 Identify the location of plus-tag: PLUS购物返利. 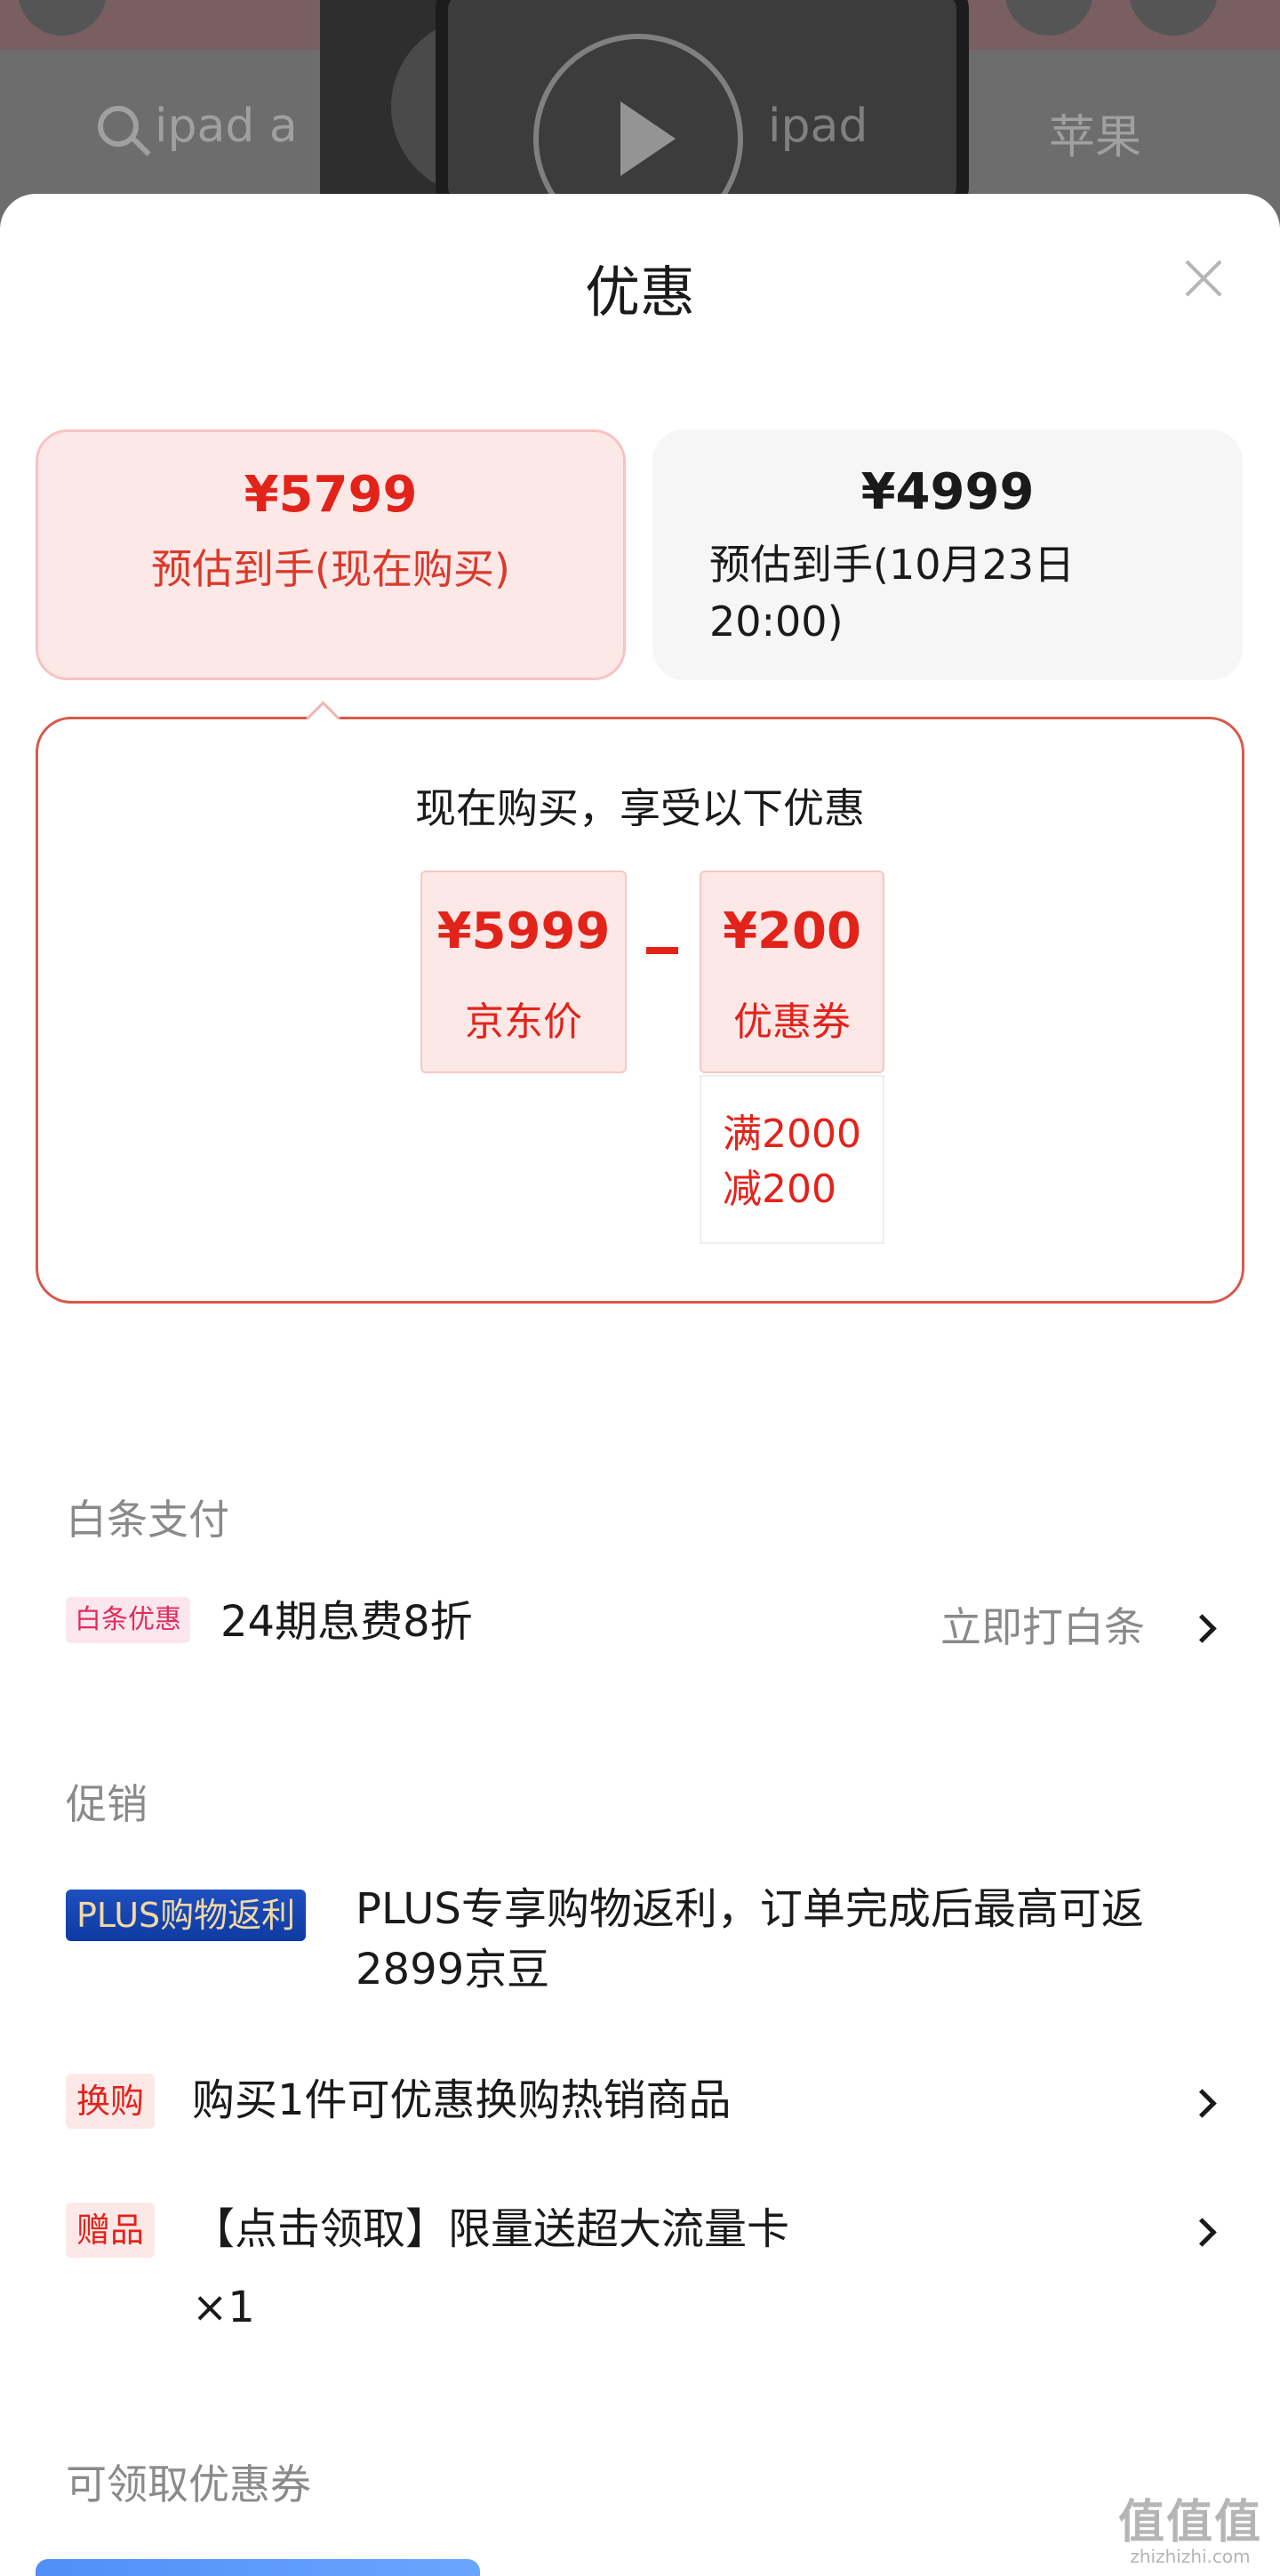
(186, 1915).